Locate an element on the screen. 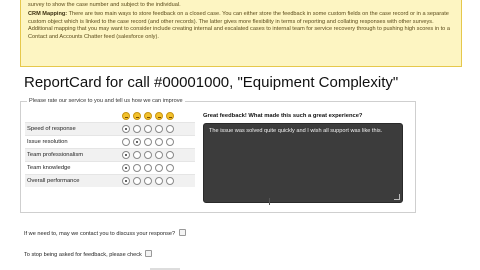 This screenshot has width=480, height=270. right-frame-margin is located at coordinates (470, 135).